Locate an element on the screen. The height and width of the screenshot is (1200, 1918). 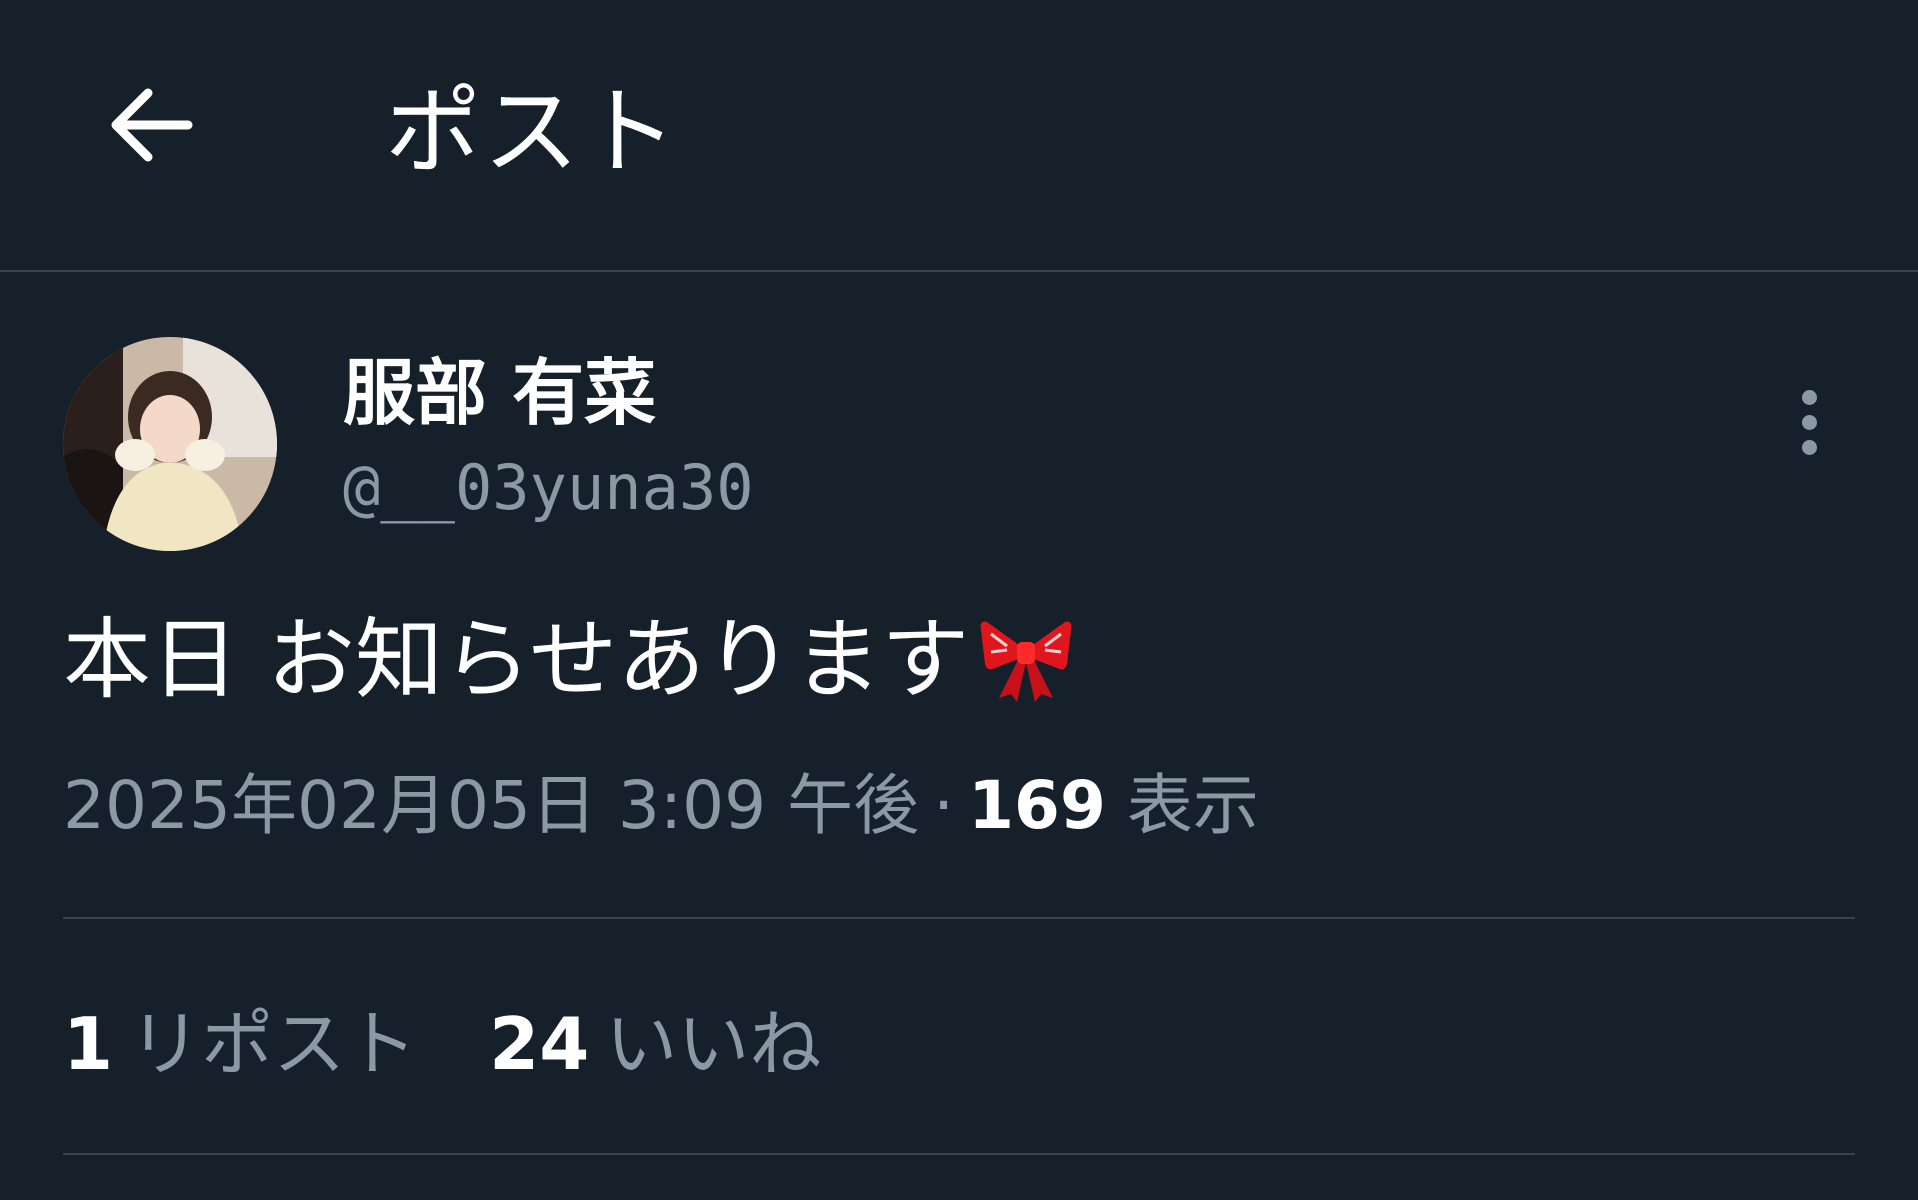
likes-count: 24 is located at coordinates (539, 1044).